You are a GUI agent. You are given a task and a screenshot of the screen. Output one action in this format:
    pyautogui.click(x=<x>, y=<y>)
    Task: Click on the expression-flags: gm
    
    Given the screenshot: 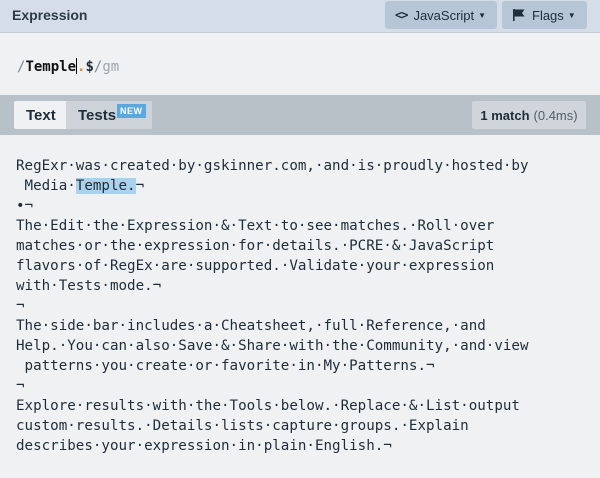 What is the action you would take?
    pyautogui.click(x=110, y=67)
    